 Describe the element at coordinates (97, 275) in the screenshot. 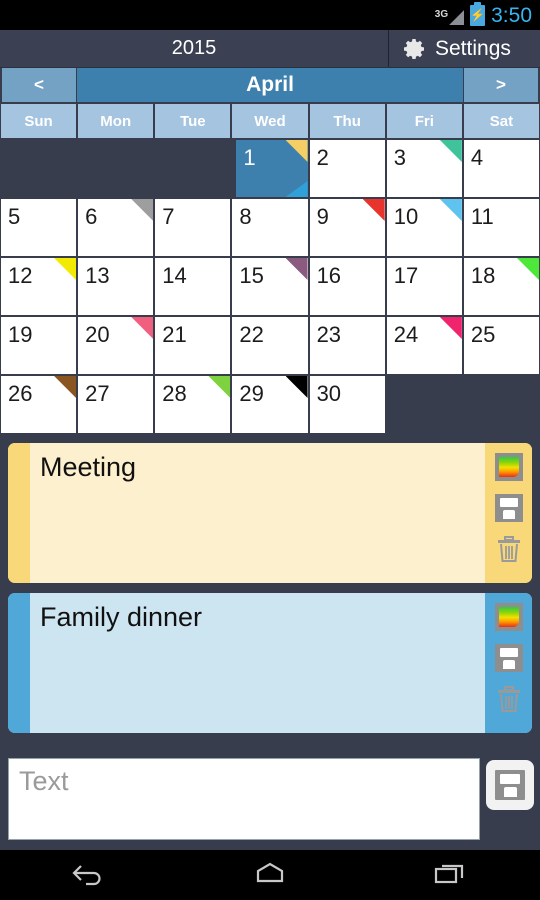

I see `day-number: 13` at that location.